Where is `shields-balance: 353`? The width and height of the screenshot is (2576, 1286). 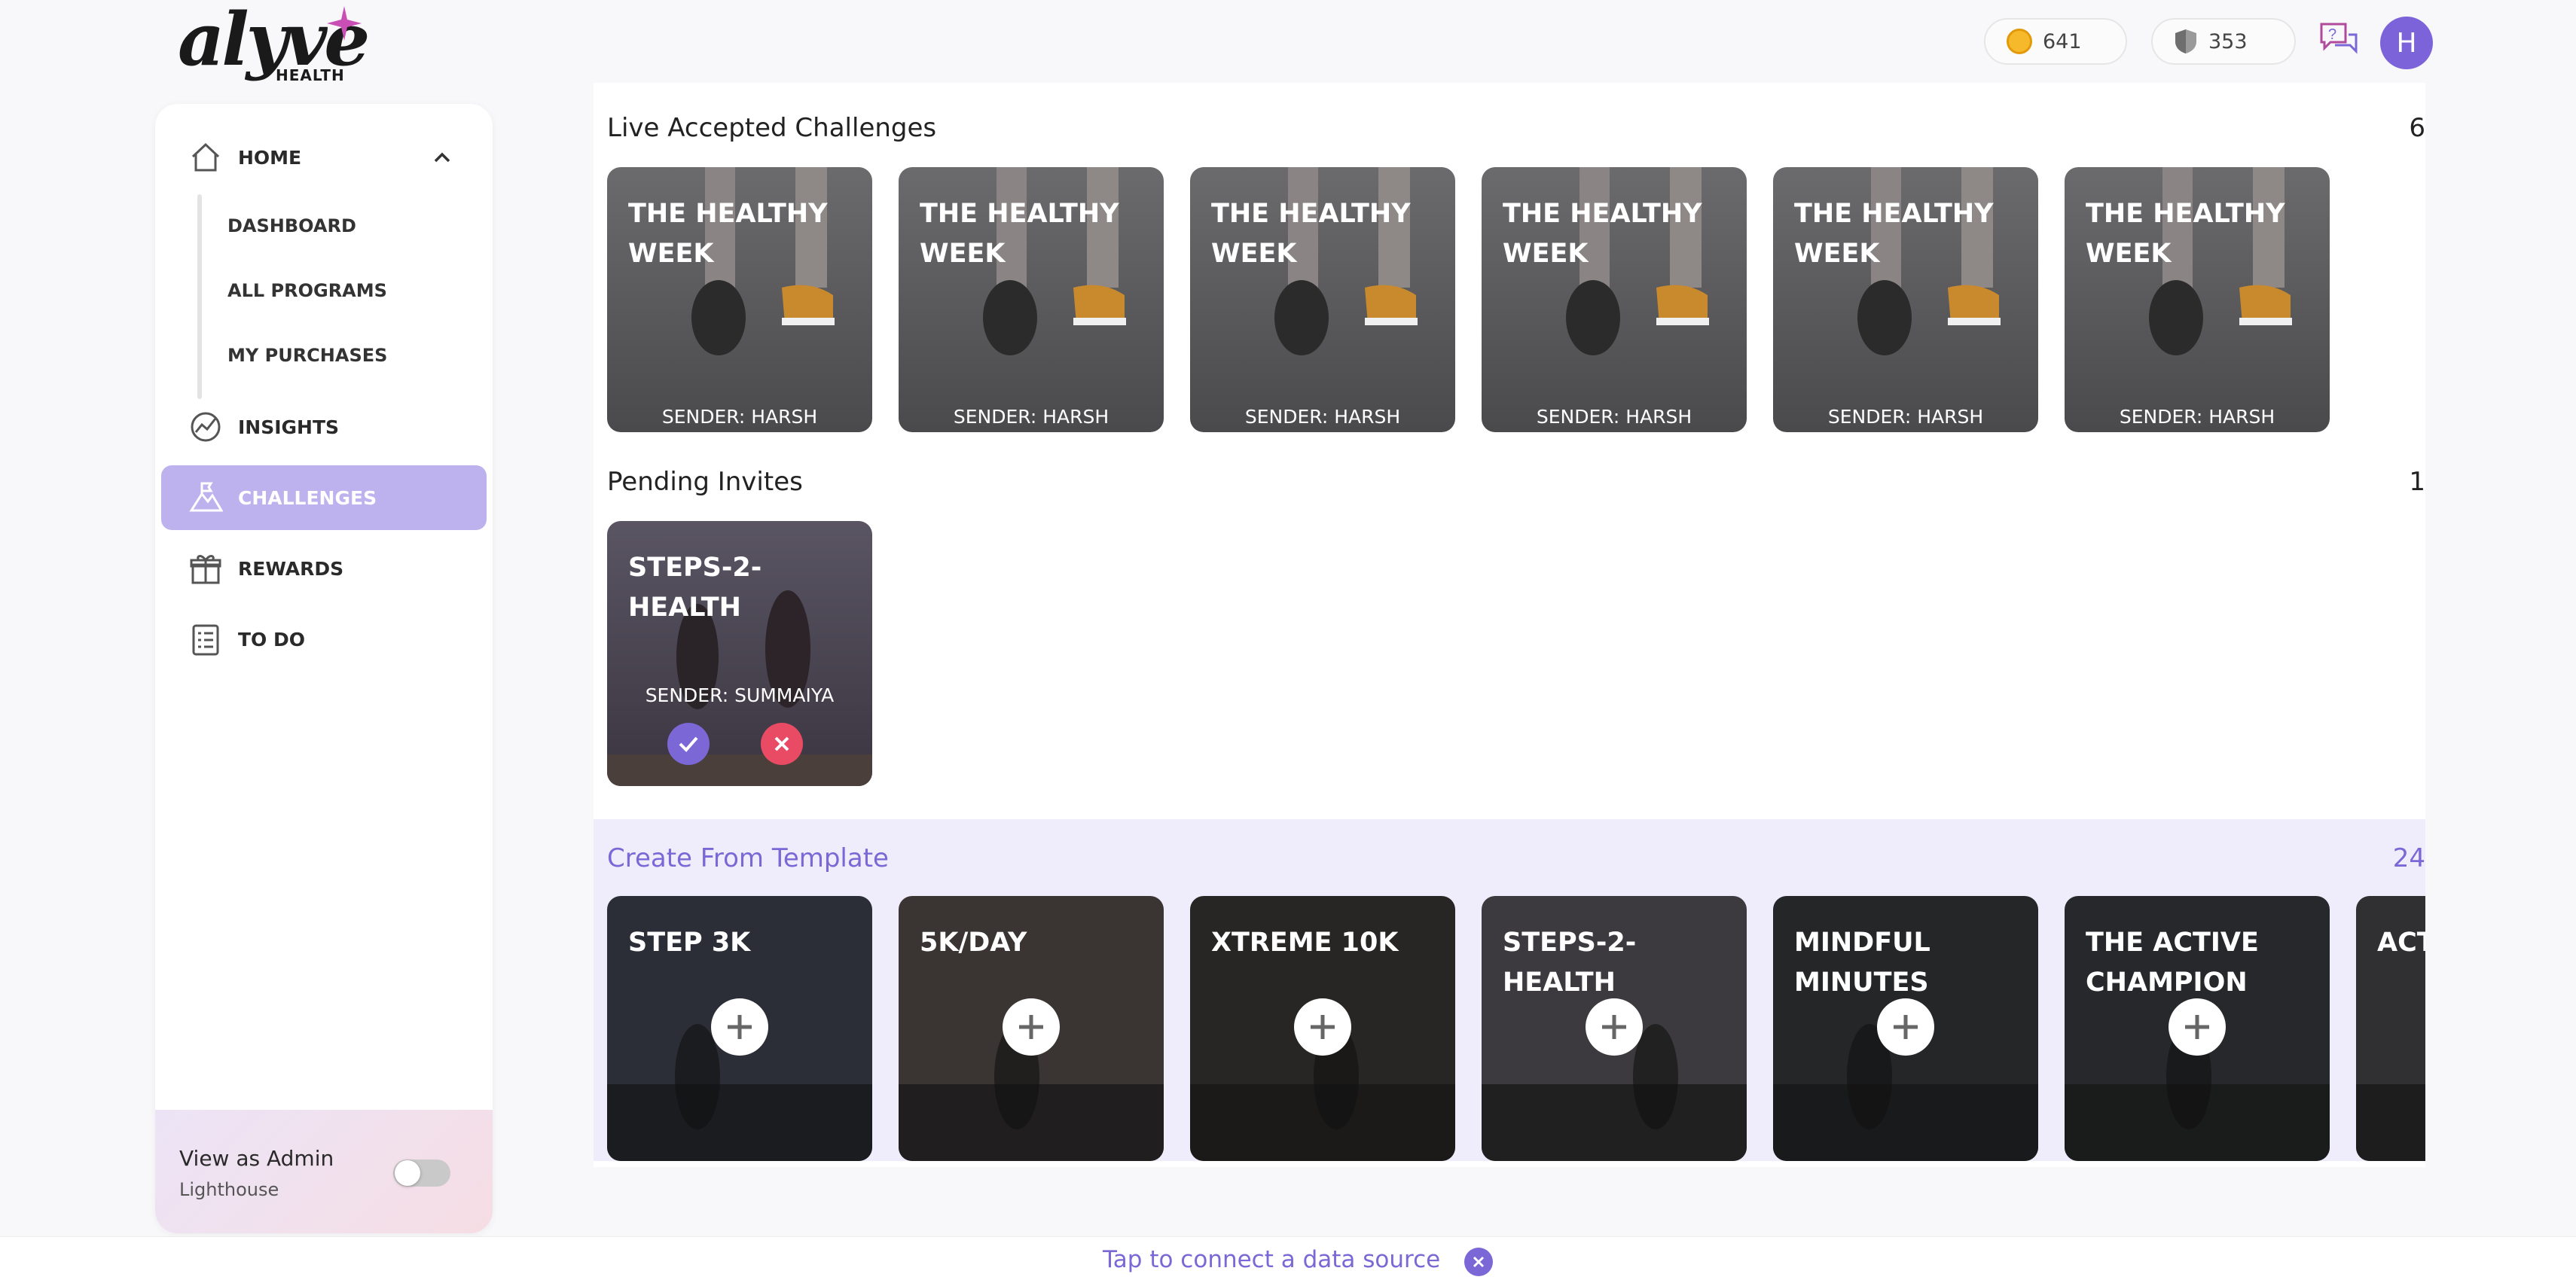 shields-balance: 353 is located at coordinates (2223, 41).